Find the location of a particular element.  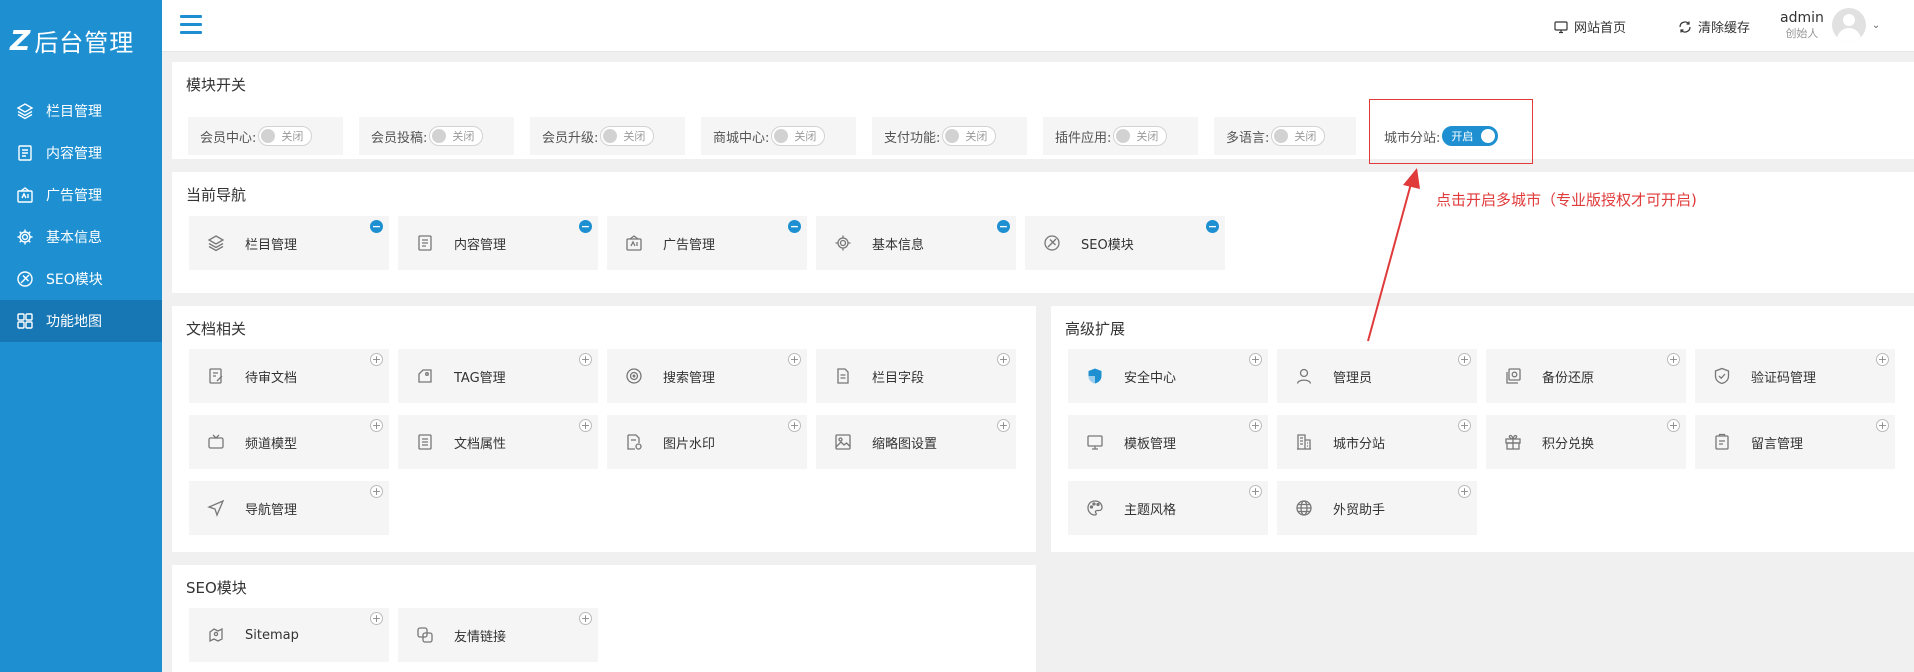

toggle-member-submission: 会员投稿: 关闭 is located at coordinates (436, 136).